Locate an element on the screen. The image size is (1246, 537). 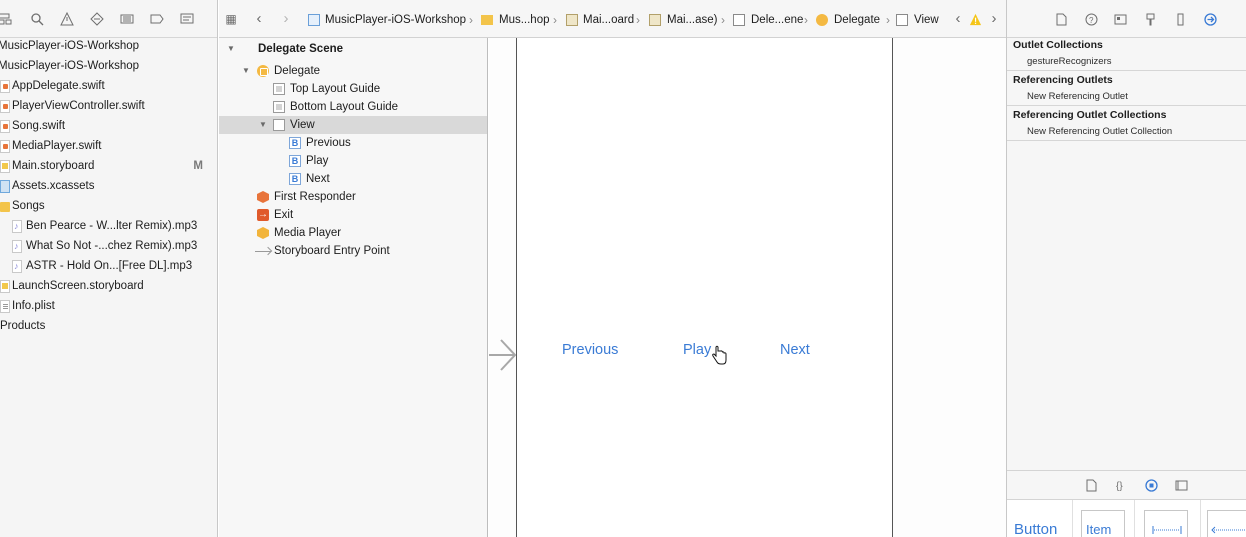
search-icon is located at coordinates (37, 19).